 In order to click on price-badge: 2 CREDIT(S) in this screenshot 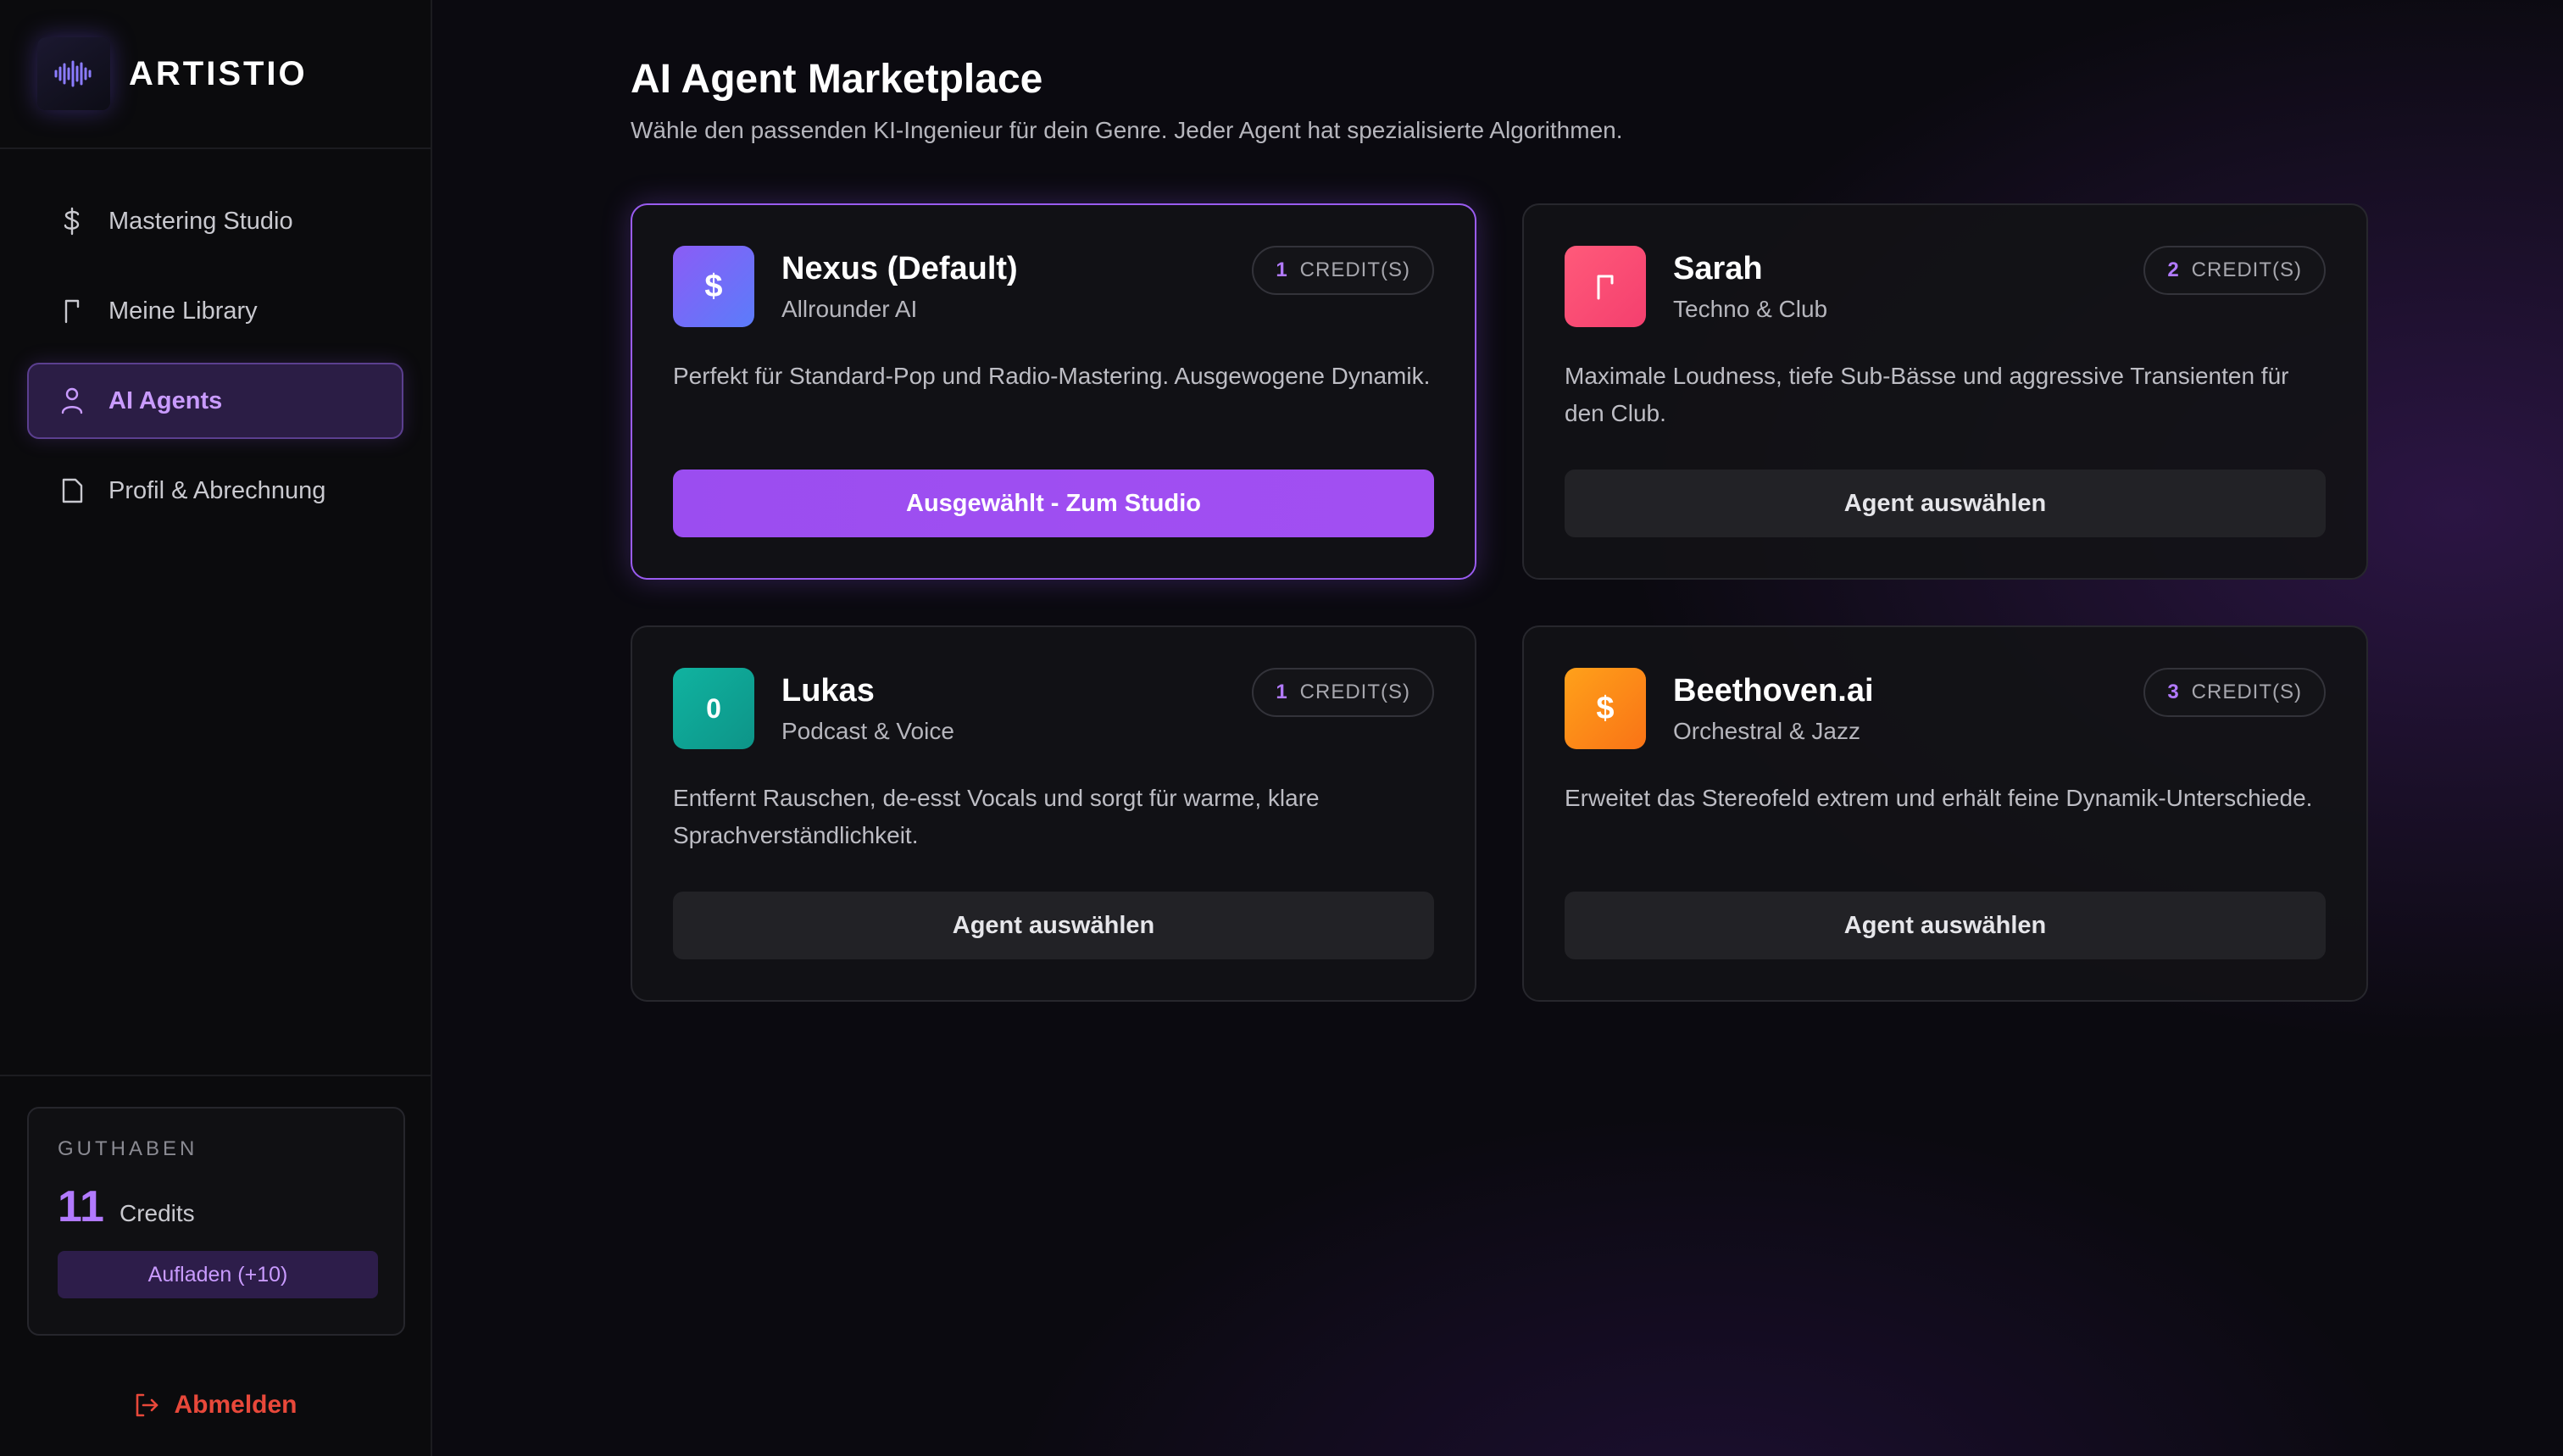, I will do `click(2234, 270)`.